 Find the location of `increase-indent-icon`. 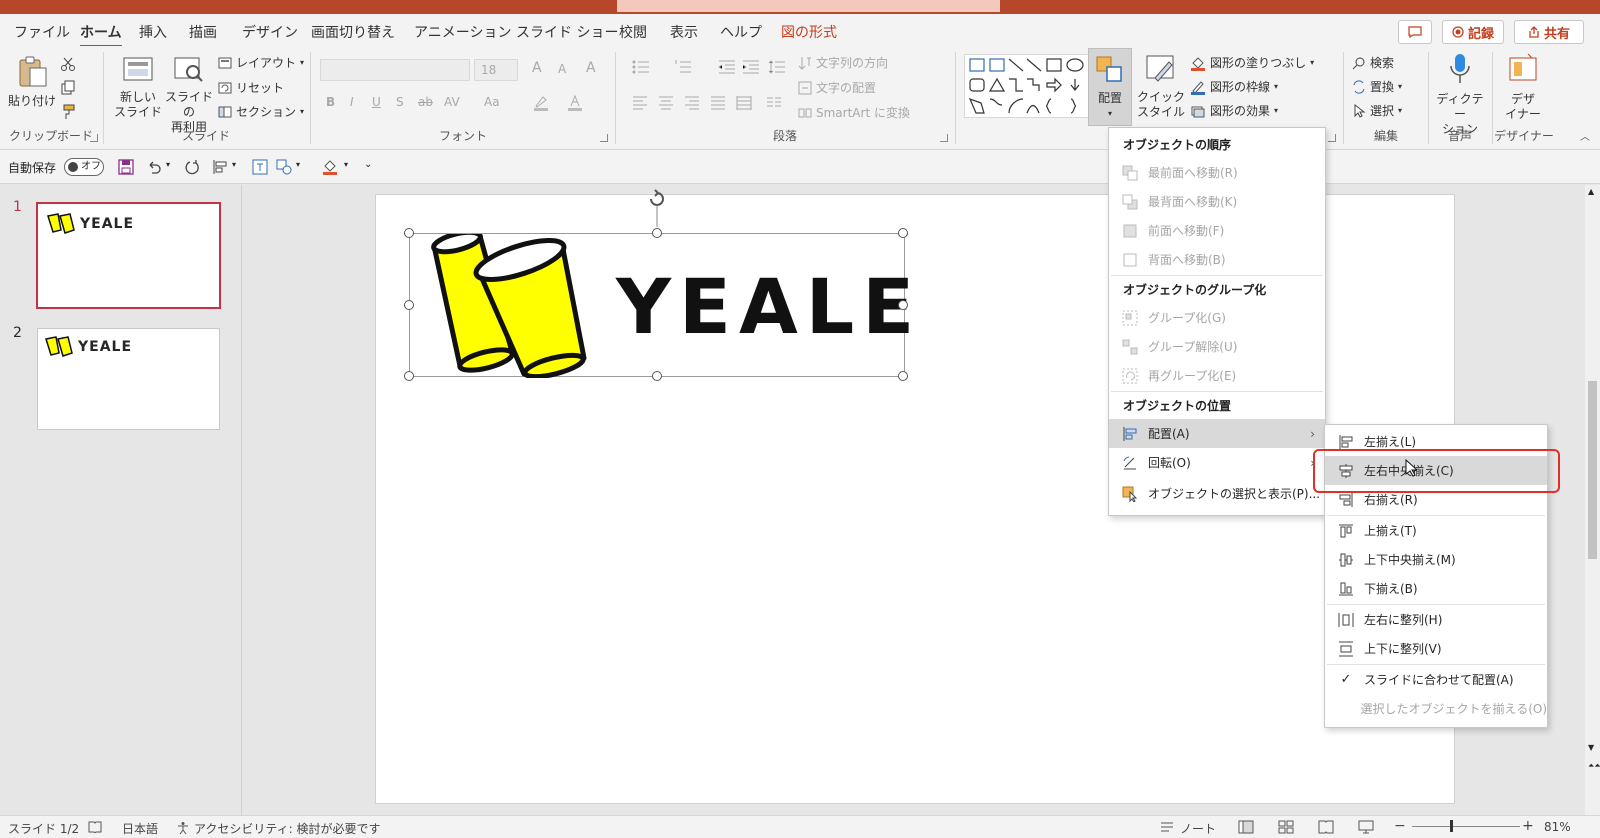

increase-indent-icon is located at coordinates (751, 67).